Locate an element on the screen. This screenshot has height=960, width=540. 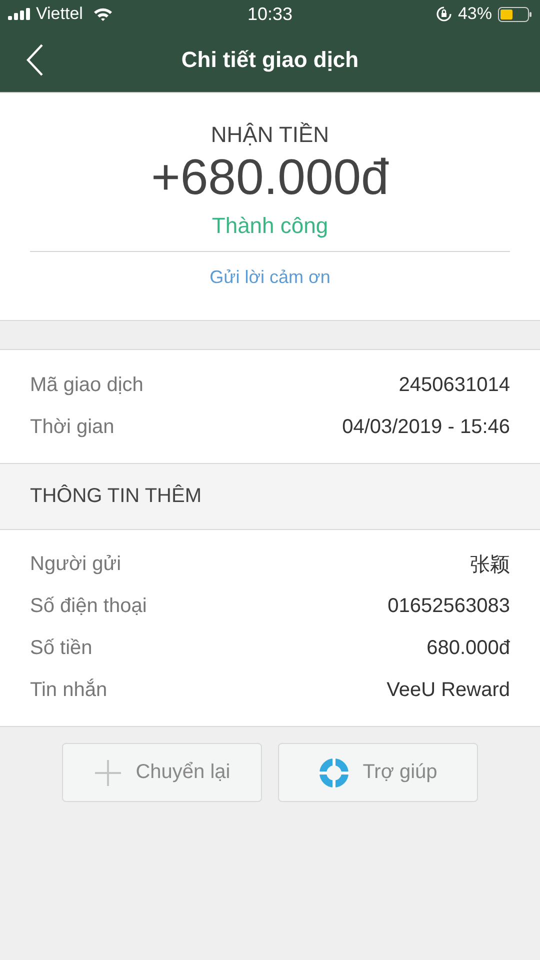
rotation-lock-icon is located at coordinates (444, 14).